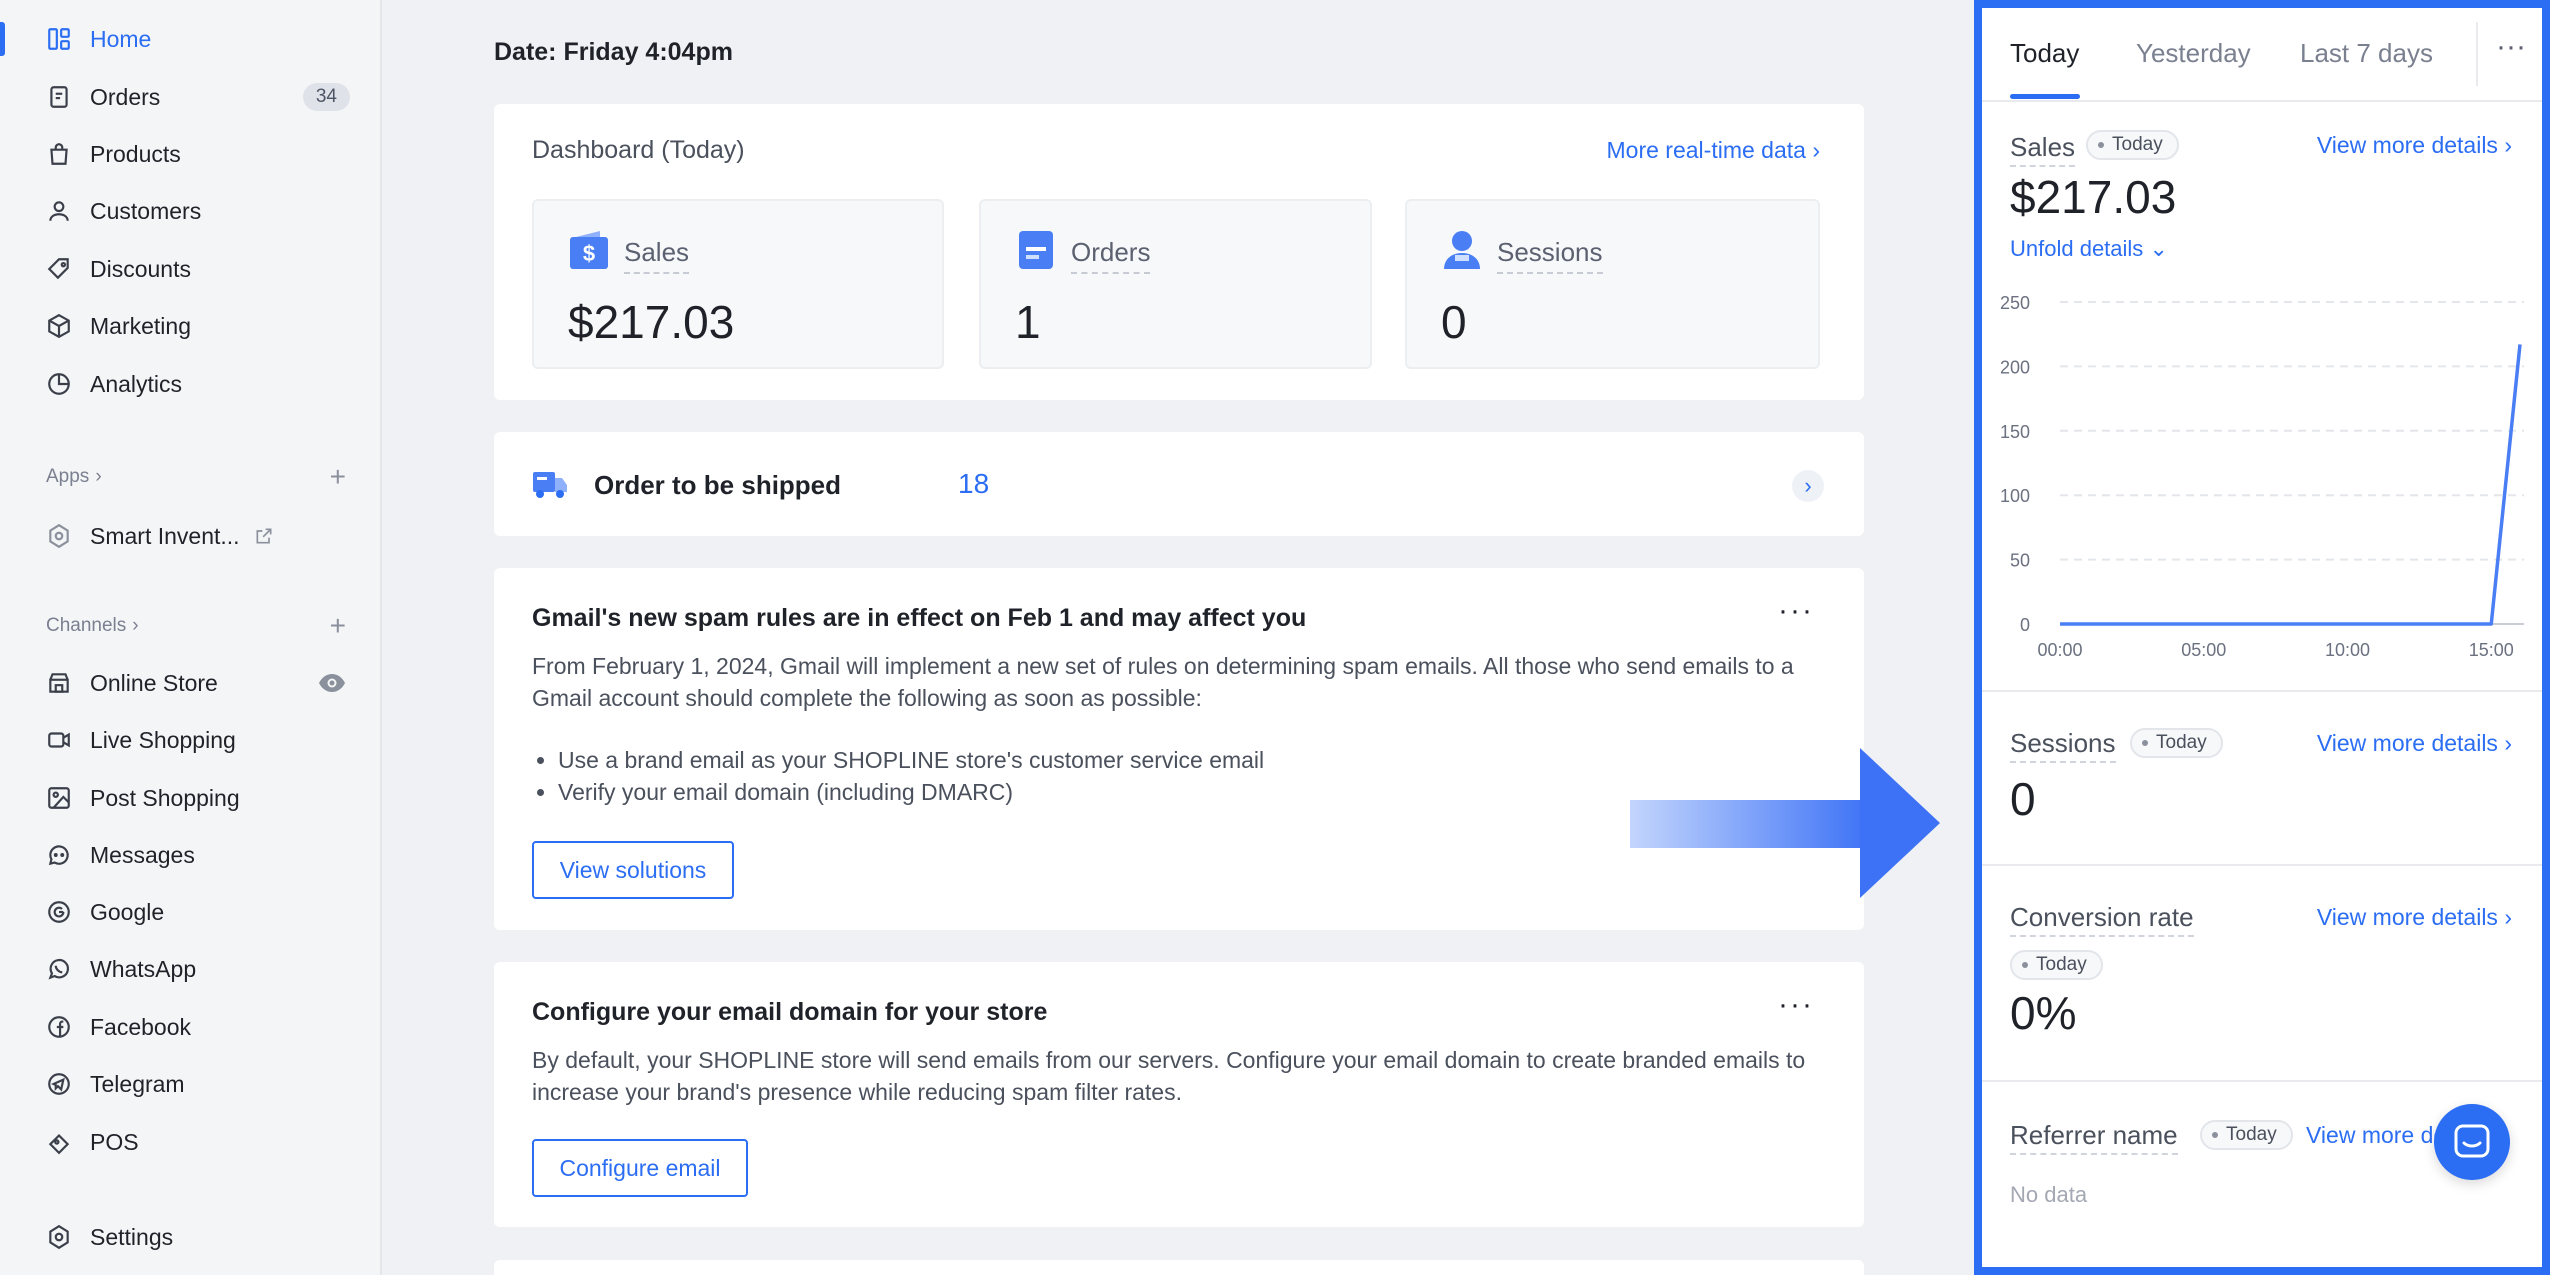 This screenshot has width=2550, height=1275. What do you see at coordinates (338, 477) in the screenshot?
I see `add-app-icon: +` at bounding box center [338, 477].